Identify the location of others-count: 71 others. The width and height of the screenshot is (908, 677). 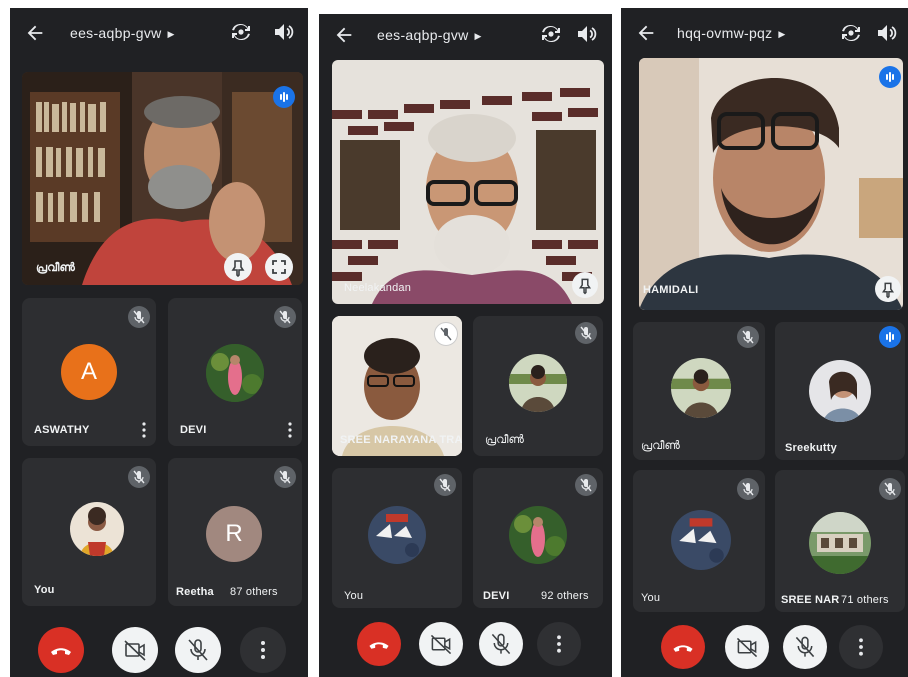
(865, 600).